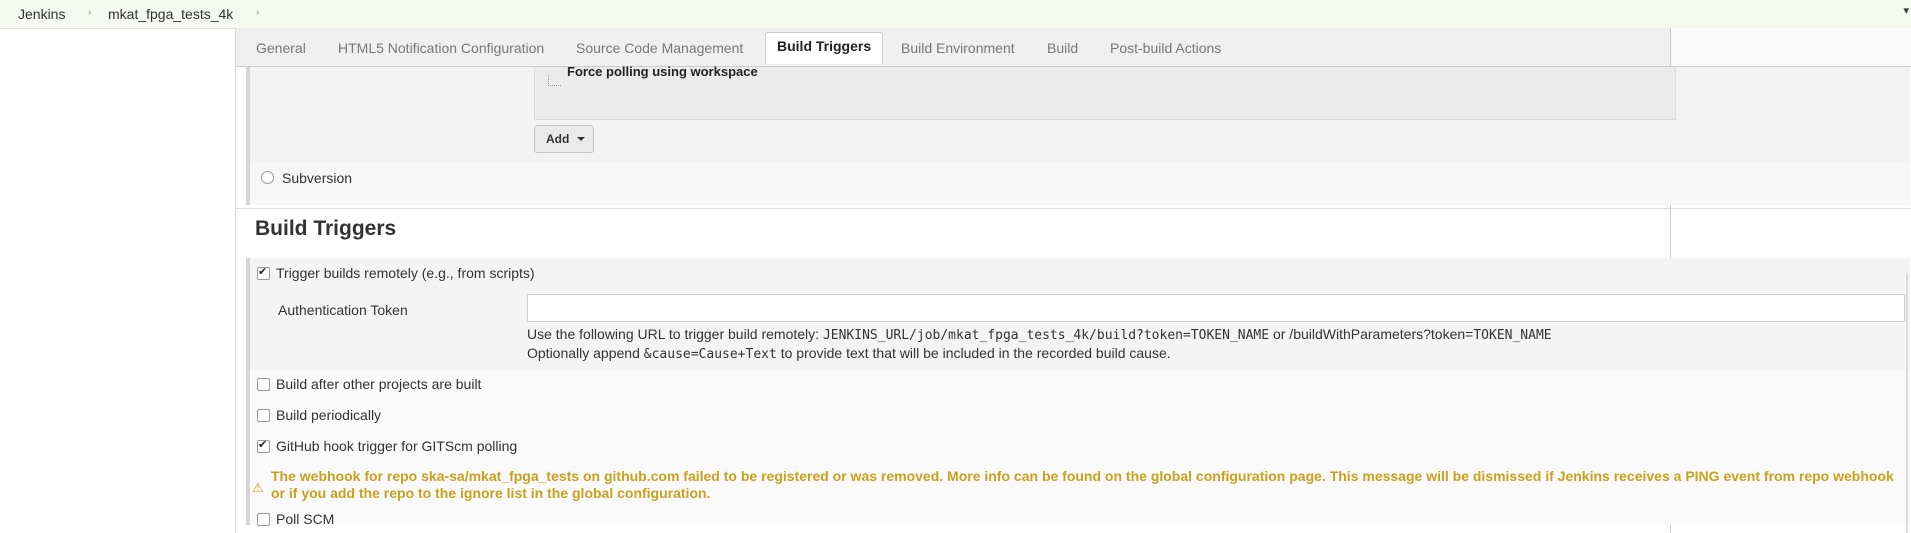 This screenshot has width=1911, height=533. I want to click on token-name: TOKEN_NAME, so click(1512, 335).